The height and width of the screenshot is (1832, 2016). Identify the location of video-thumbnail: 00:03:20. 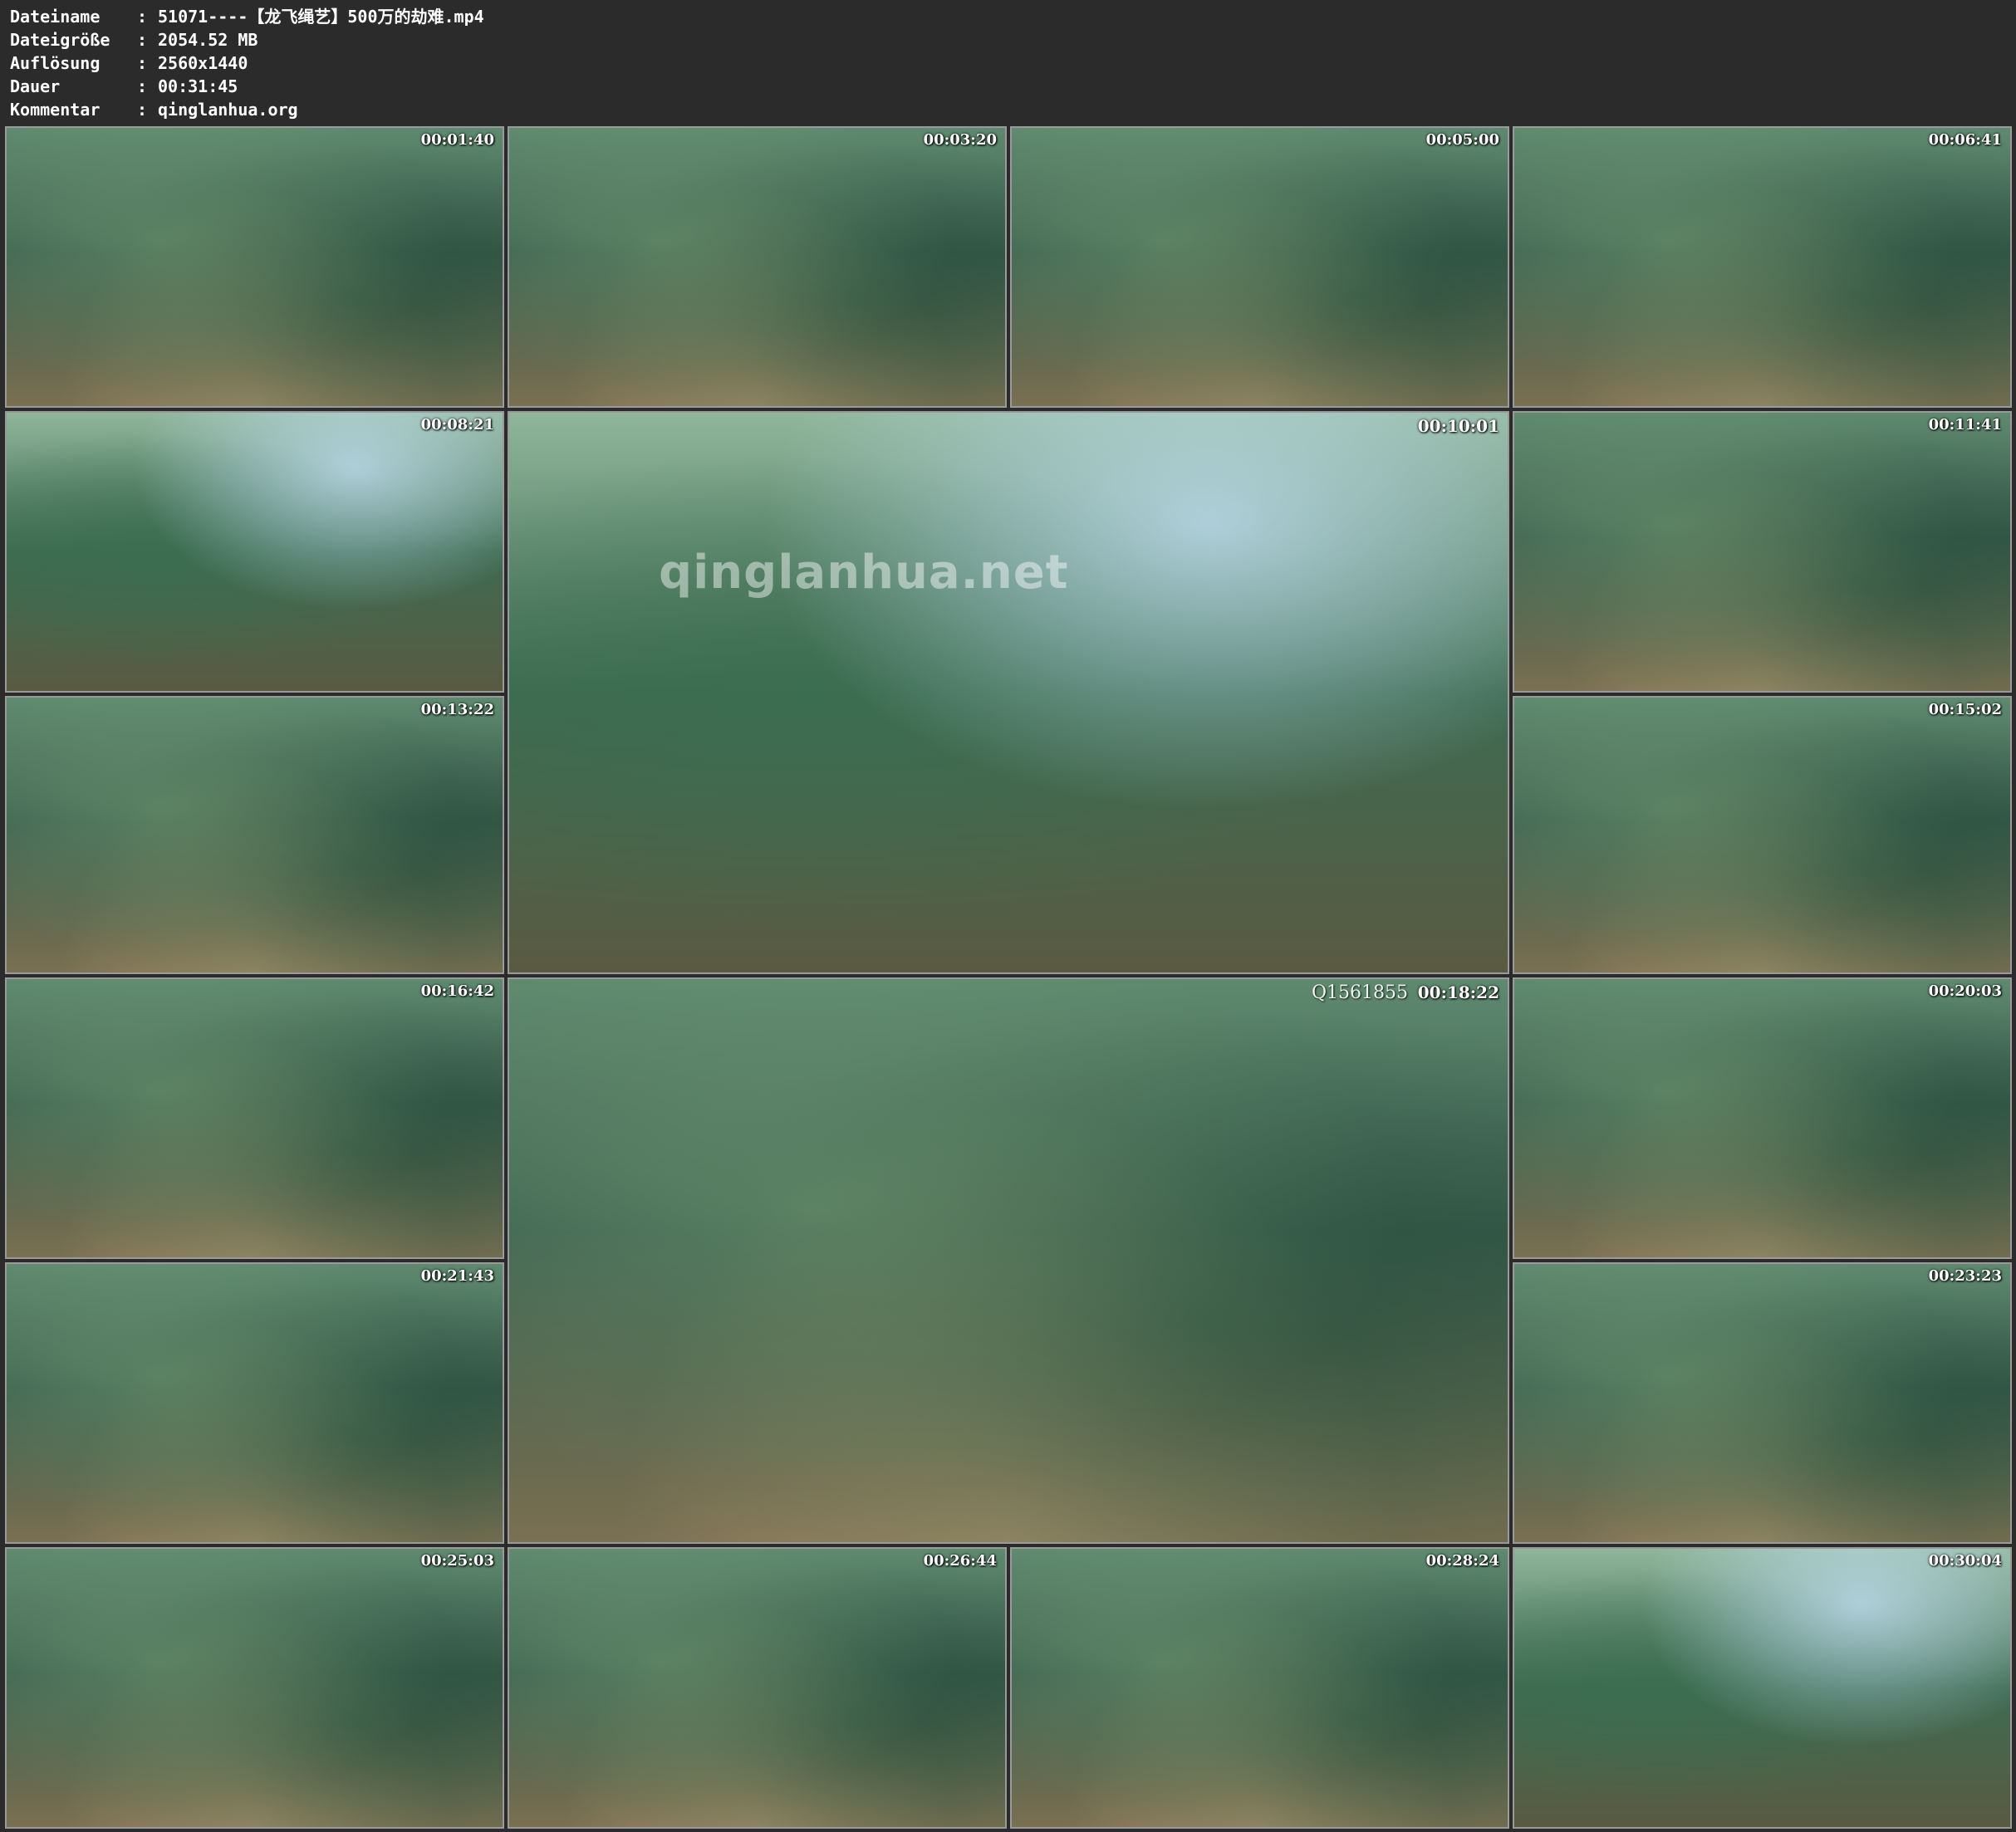
(757, 267).